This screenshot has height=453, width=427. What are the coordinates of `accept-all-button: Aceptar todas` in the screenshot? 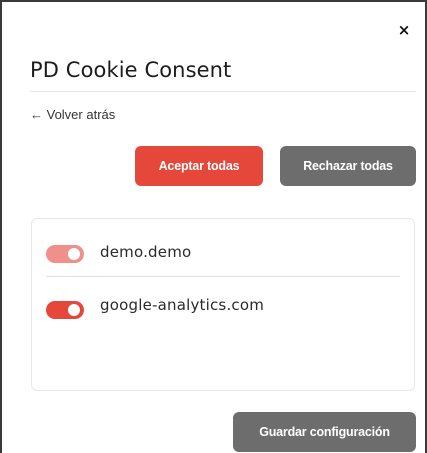 It's located at (199, 166).